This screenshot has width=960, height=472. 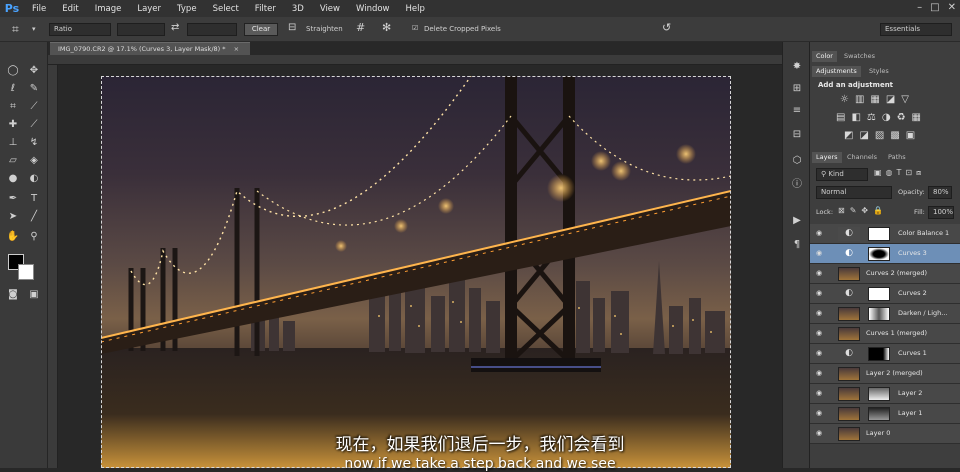 What do you see at coordinates (34, 295) in the screenshot?
I see `screen-mode-icon: ▣` at bounding box center [34, 295].